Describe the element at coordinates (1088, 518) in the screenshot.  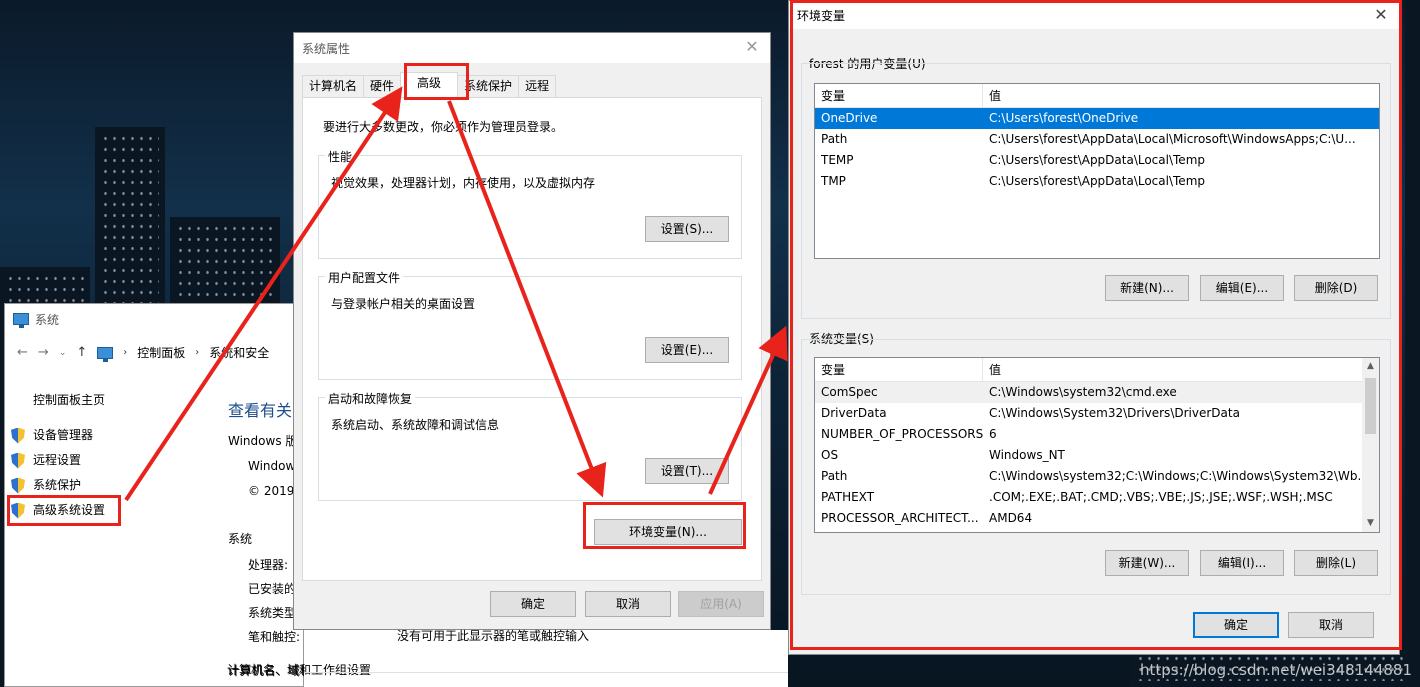
I see `table-row: PROCESSOR_ARCHITECT... AMD64` at that location.